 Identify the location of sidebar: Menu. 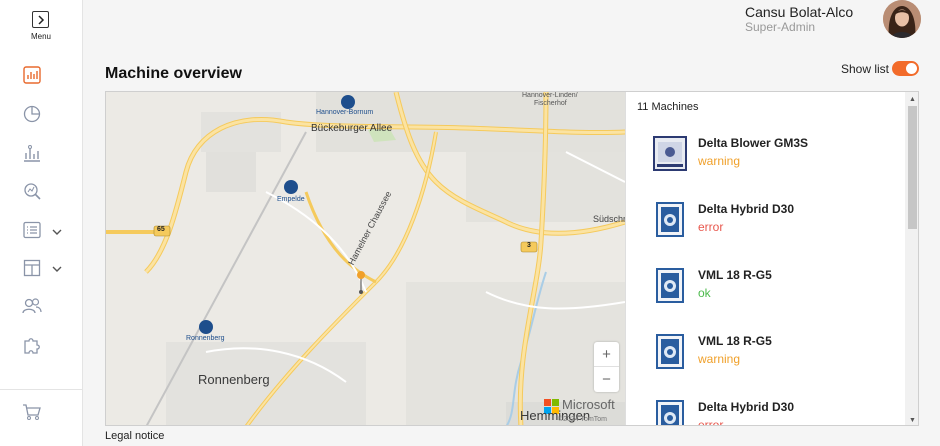
(41, 223).